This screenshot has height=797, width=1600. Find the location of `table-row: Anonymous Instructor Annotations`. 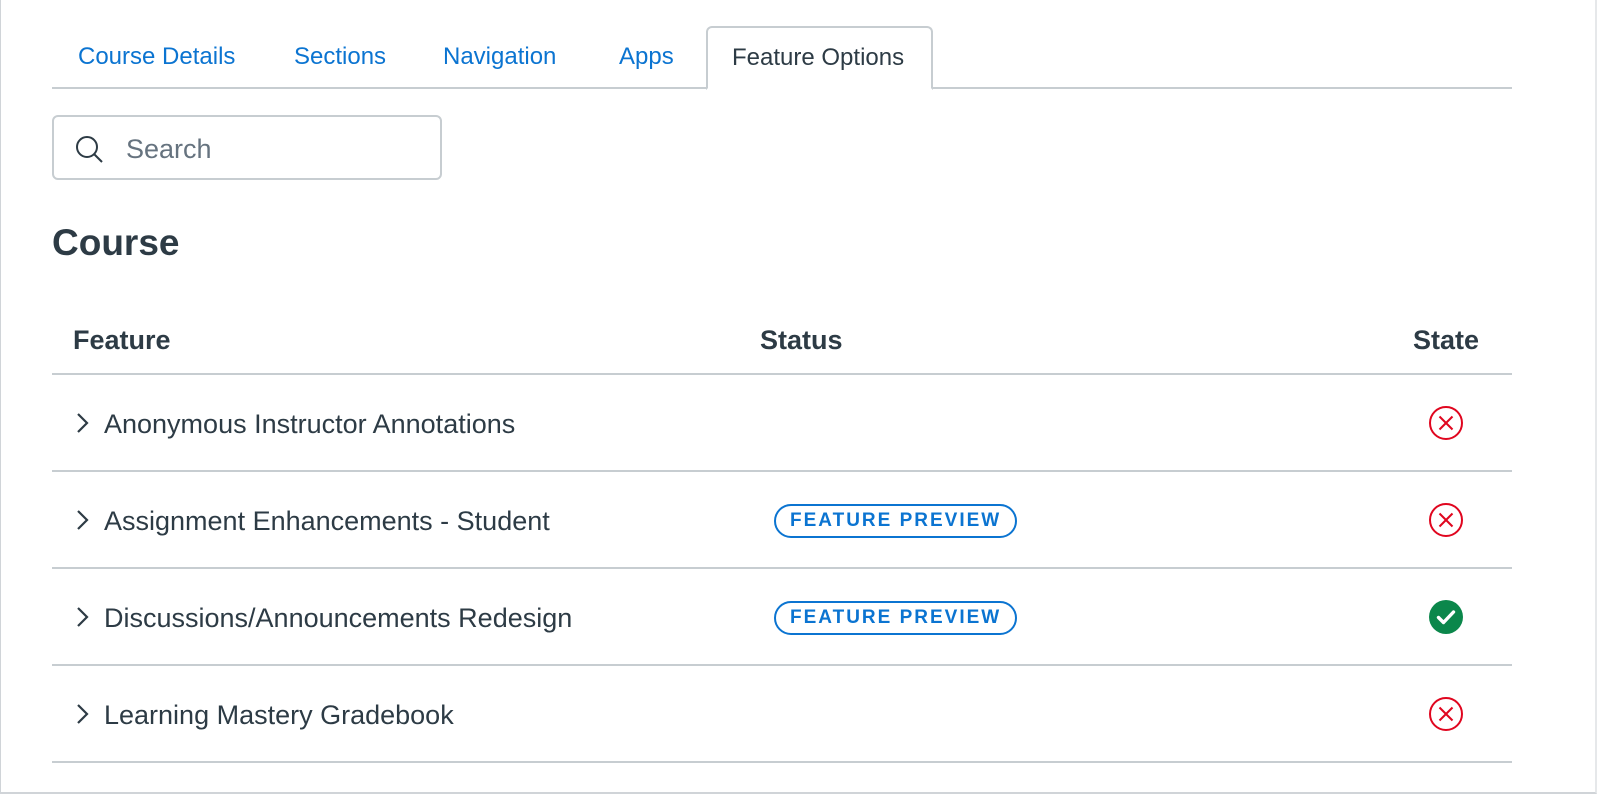

table-row: Anonymous Instructor Annotations is located at coordinates (782, 423).